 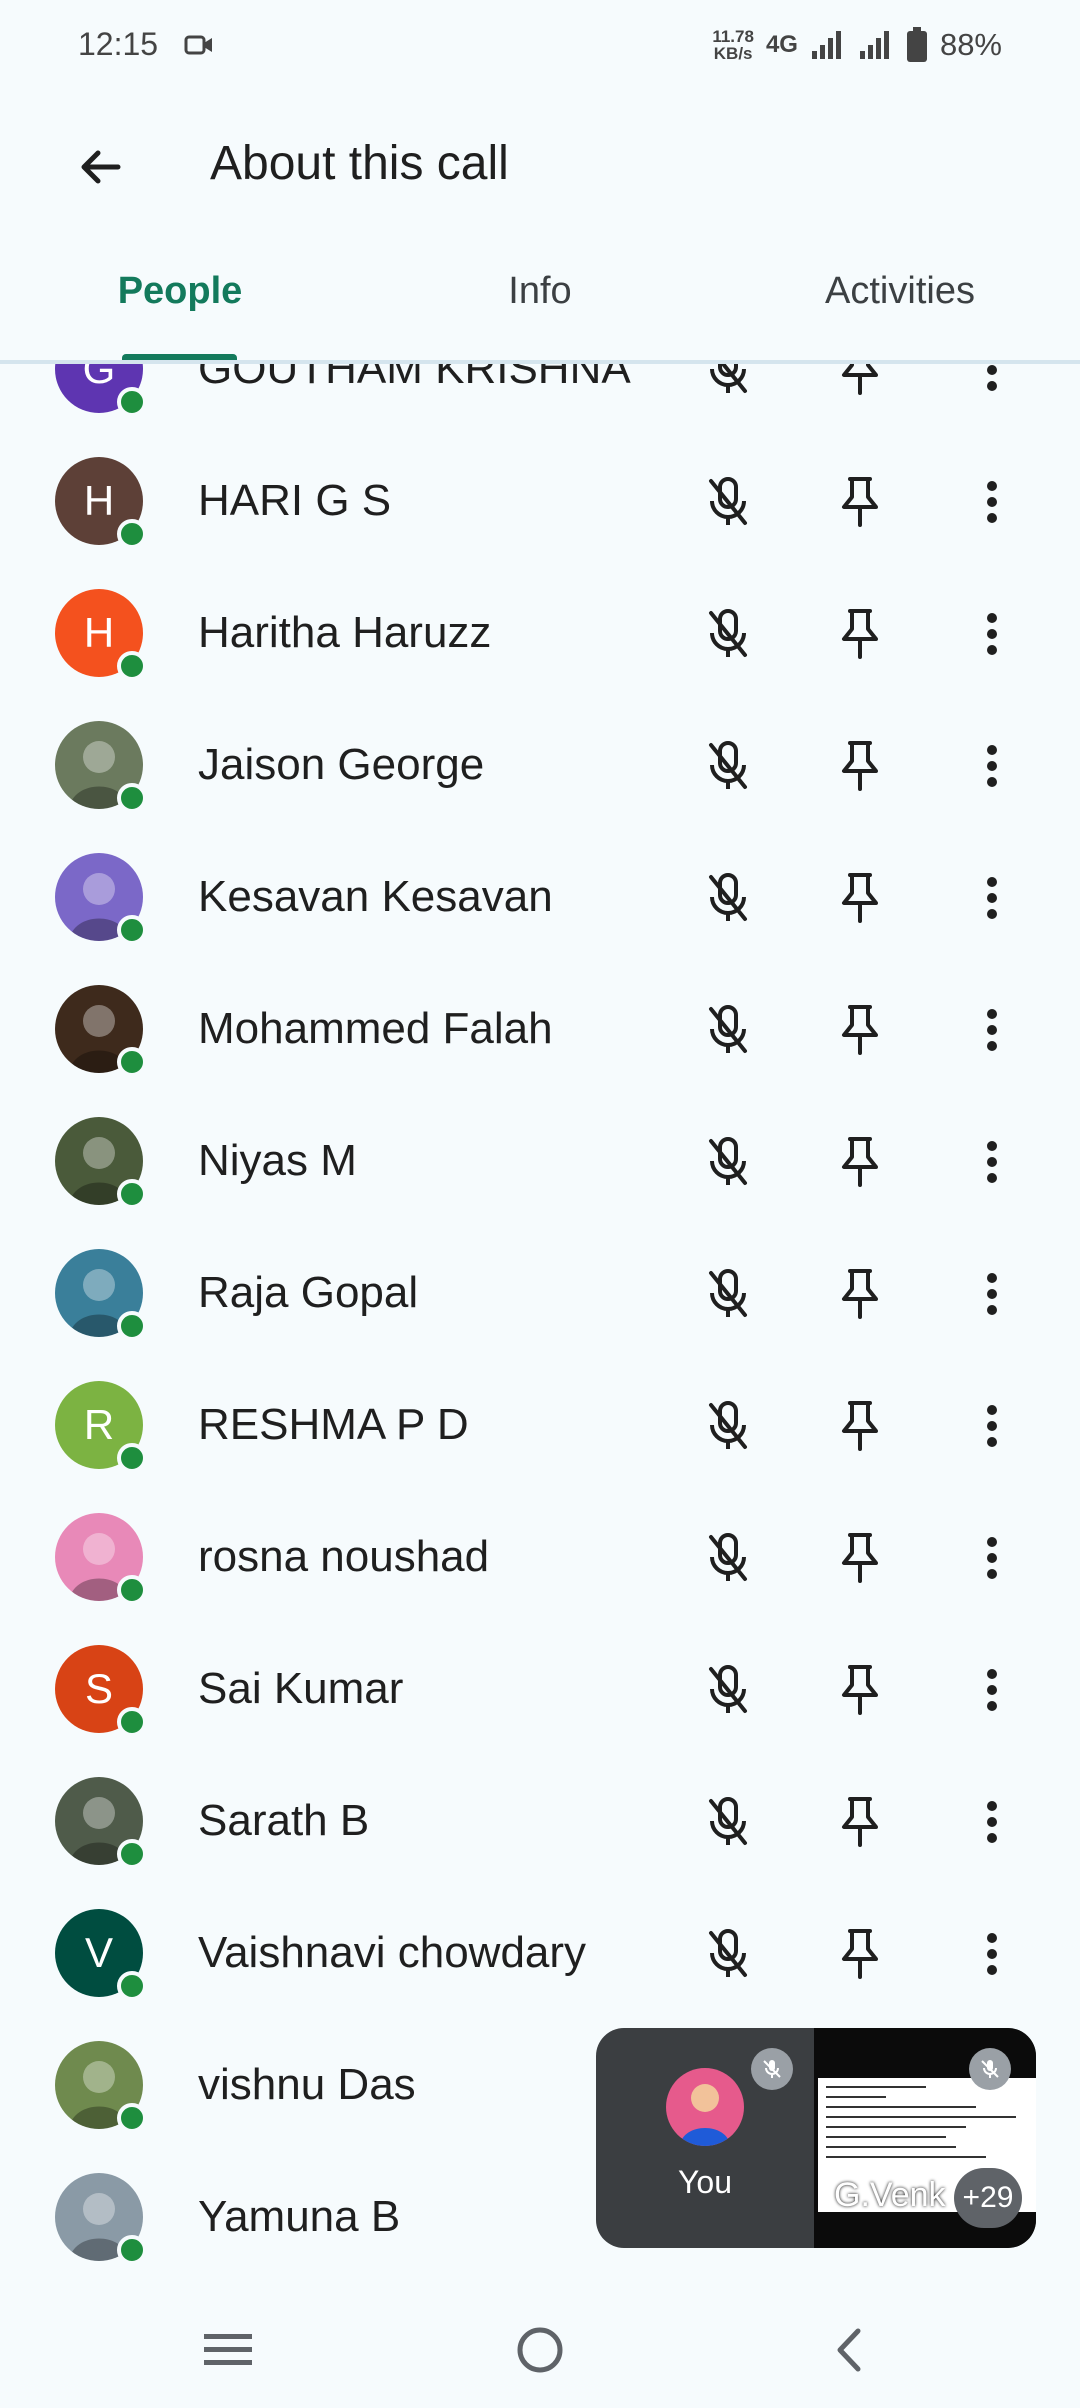 What do you see at coordinates (180, 291) in the screenshot?
I see `tab-people: People` at bounding box center [180, 291].